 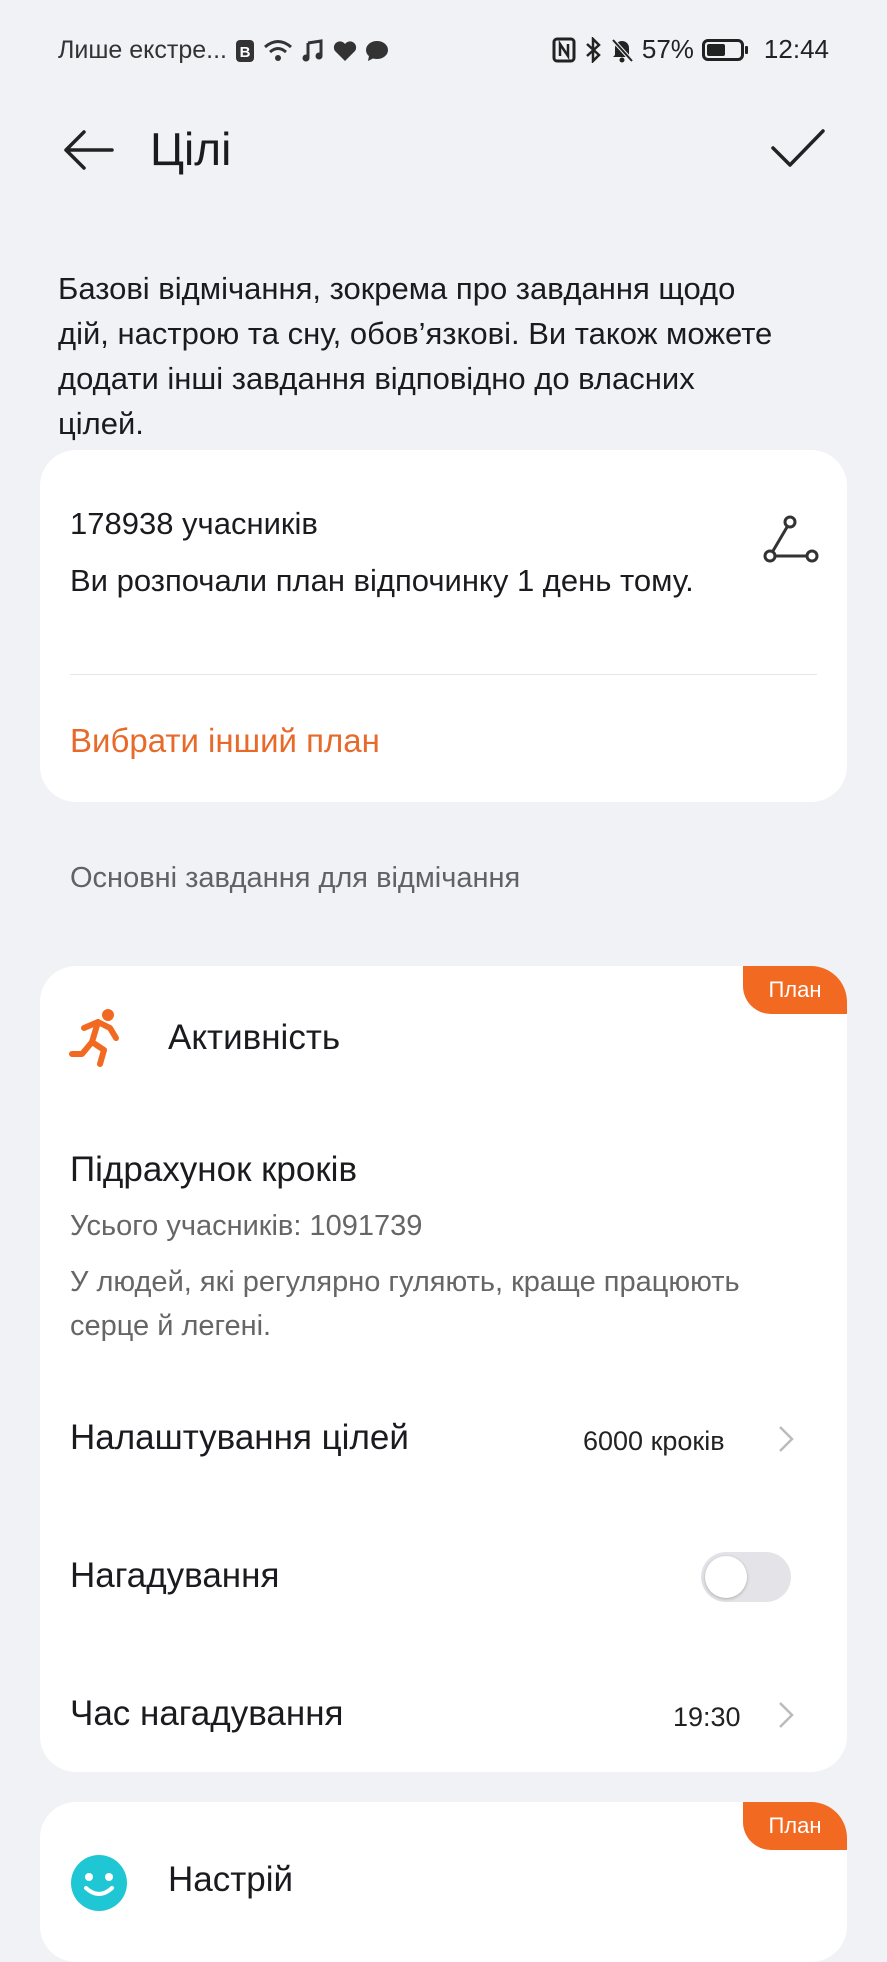 What do you see at coordinates (724, 49) in the screenshot?
I see `battery-icon` at bounding box center [724, 49].